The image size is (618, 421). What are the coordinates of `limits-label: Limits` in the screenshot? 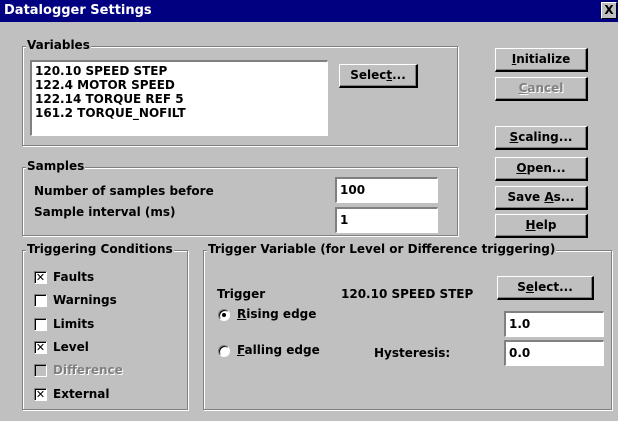 It's located at (73, 324).